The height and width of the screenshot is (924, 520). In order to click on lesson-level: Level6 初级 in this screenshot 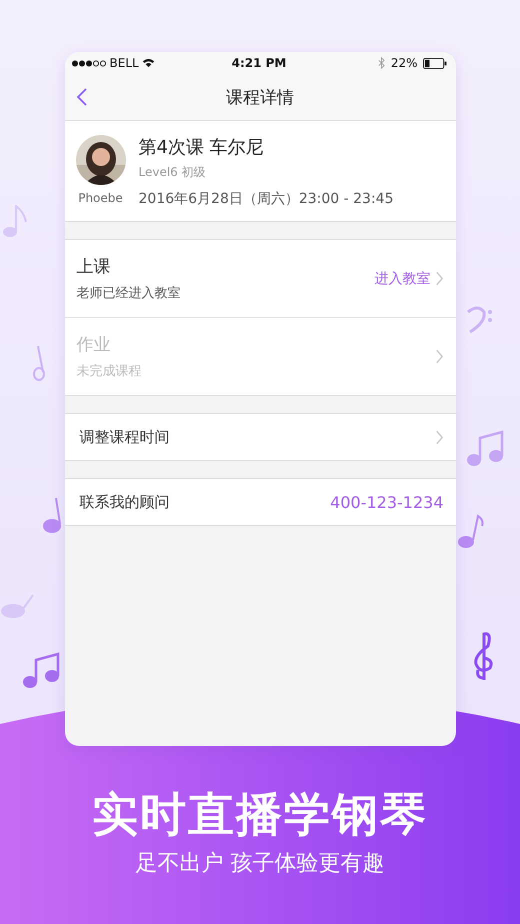, I will do `click(172, 172)`.